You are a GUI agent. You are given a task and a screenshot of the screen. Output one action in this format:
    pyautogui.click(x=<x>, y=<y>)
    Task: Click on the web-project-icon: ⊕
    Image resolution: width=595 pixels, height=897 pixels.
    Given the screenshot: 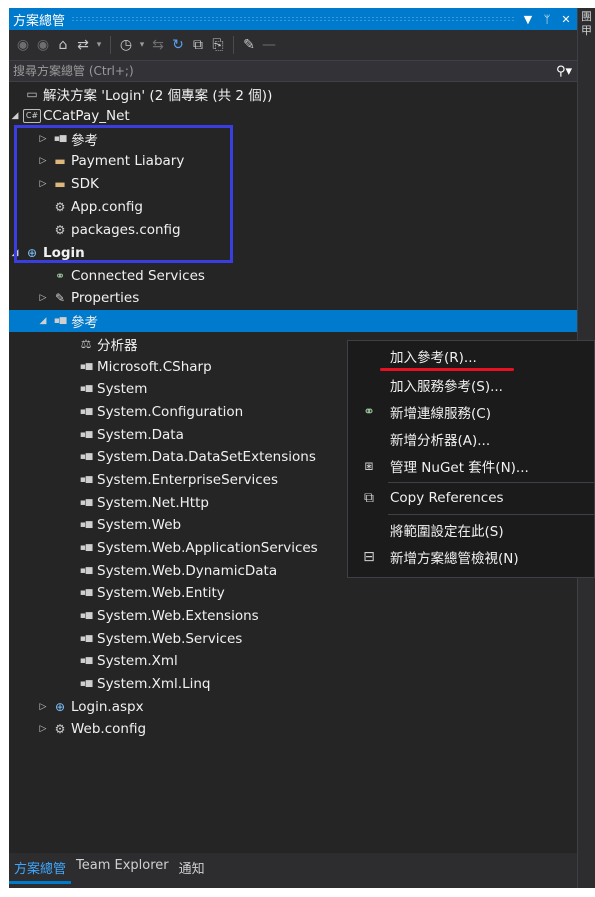 What is the action you would take?
    pyautogui.click(x=32, y=253)
    